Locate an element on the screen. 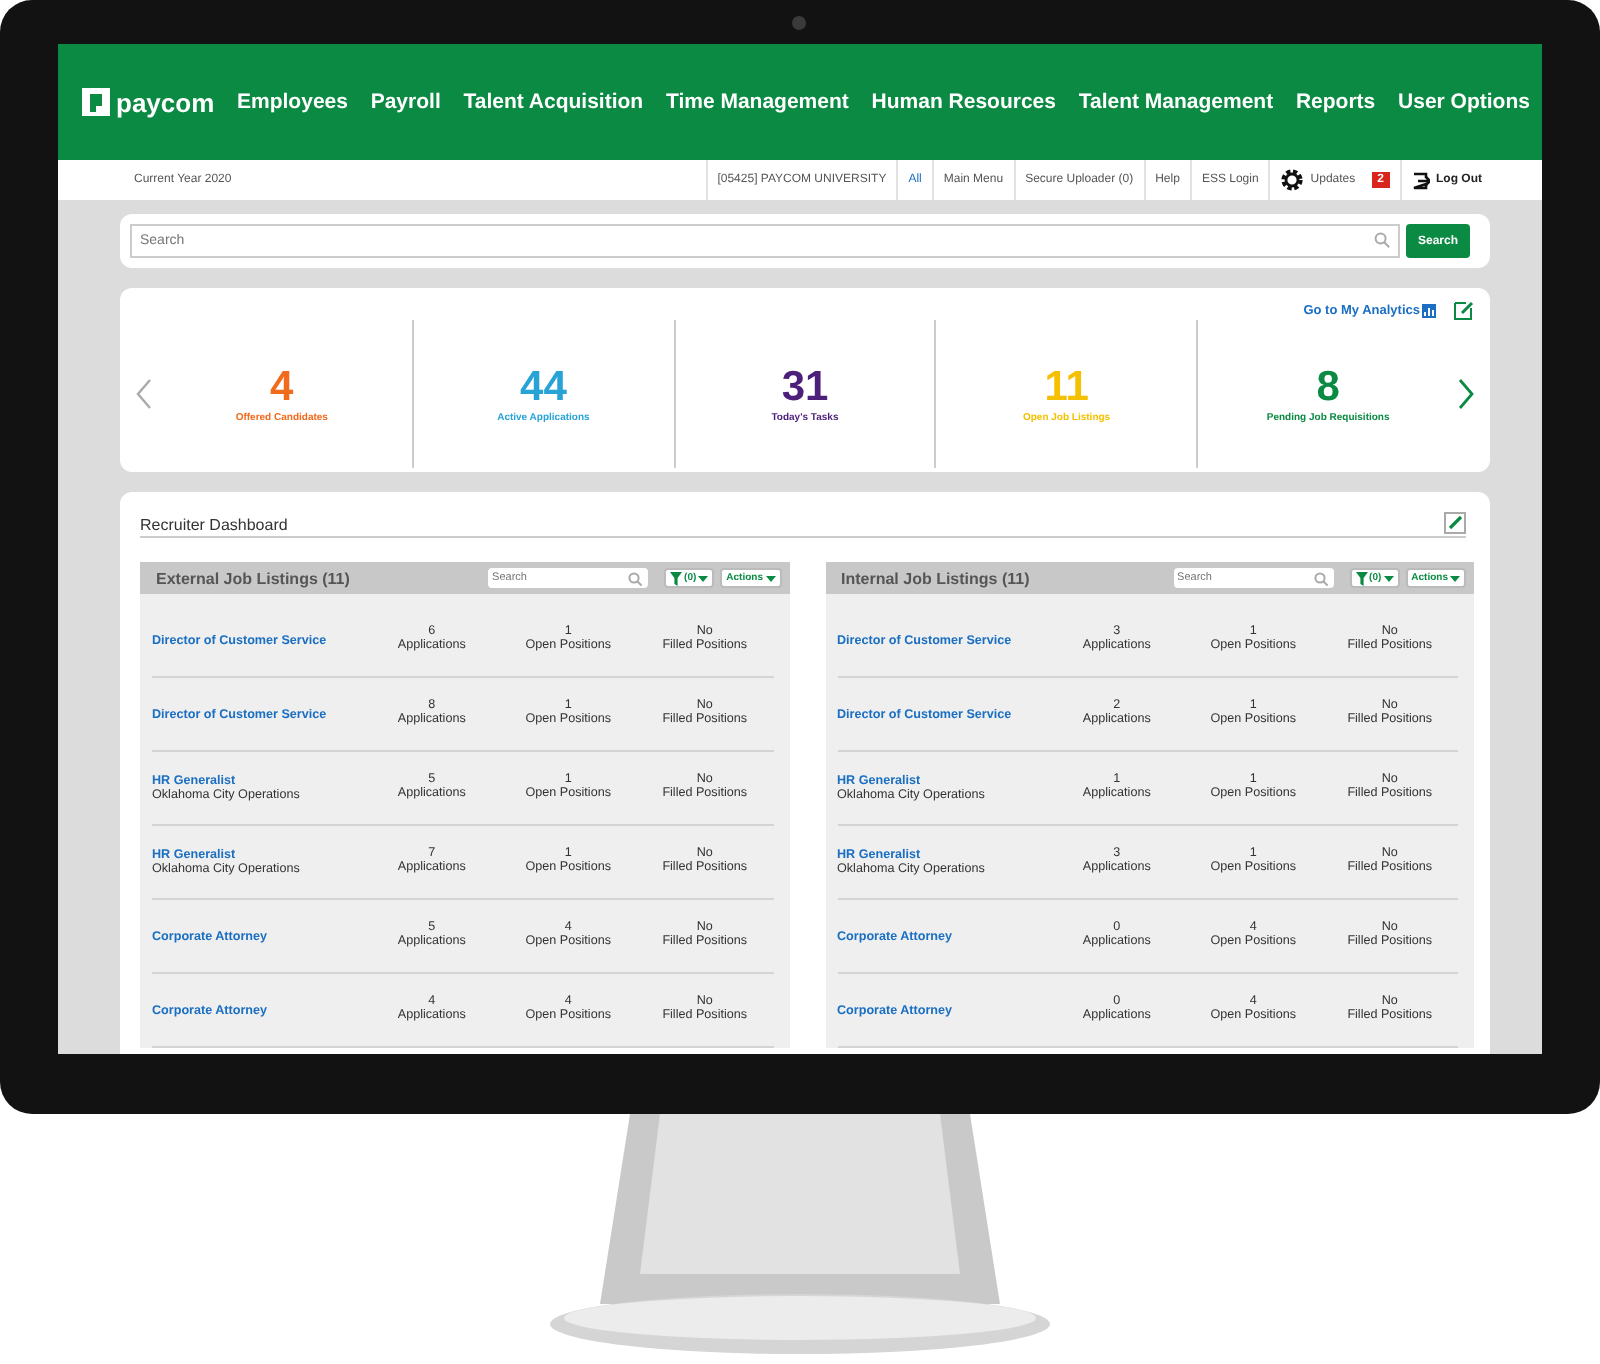 The image size is (1600, 1364). metric-value: 4 is located at coordinates (282, 386).